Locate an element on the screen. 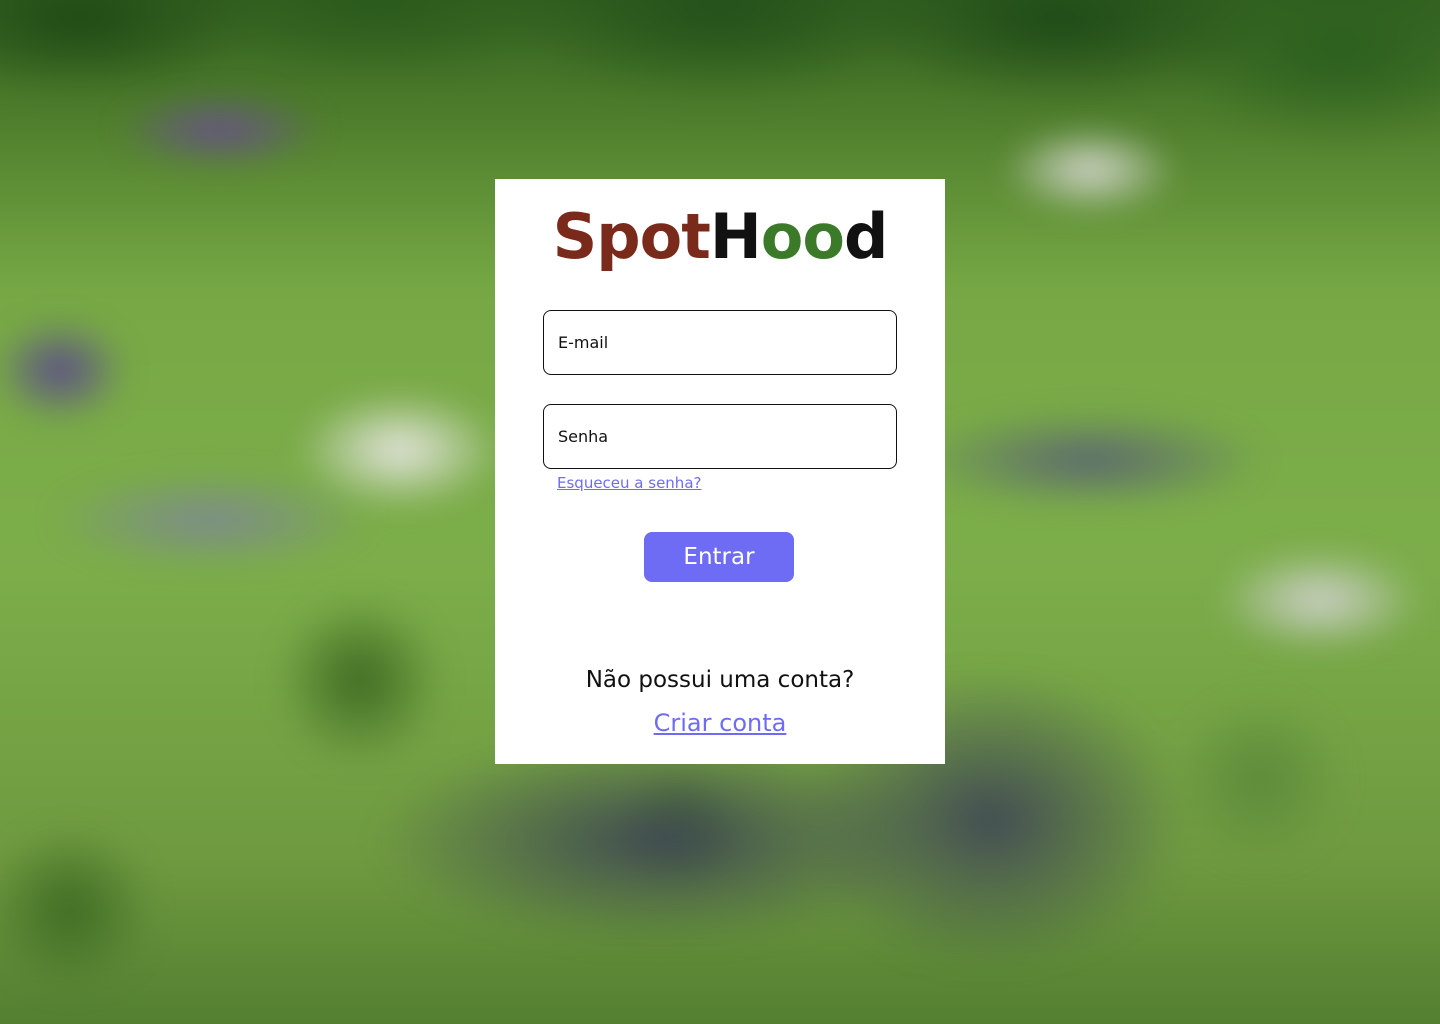 The image size is (1440, 1024). password-field is located at coordinates (720, 436).